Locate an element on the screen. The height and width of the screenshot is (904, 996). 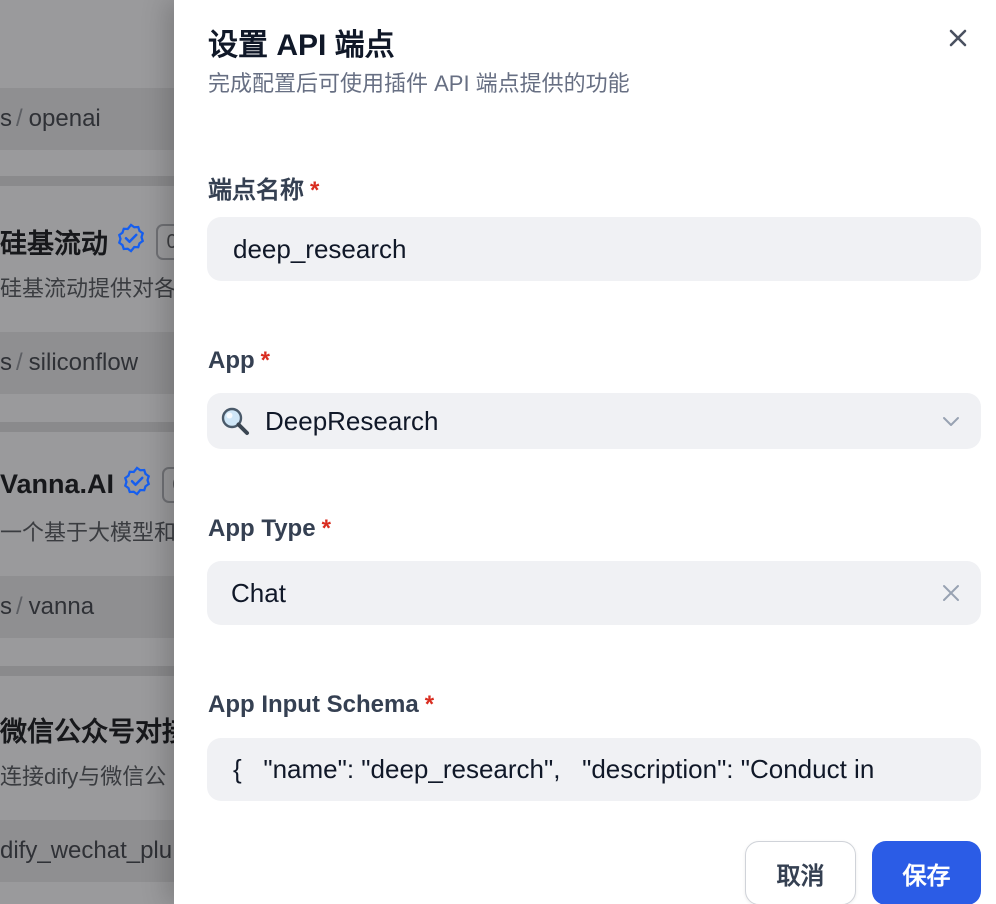
endpoint-name-field is located at coordinates (594, 249).